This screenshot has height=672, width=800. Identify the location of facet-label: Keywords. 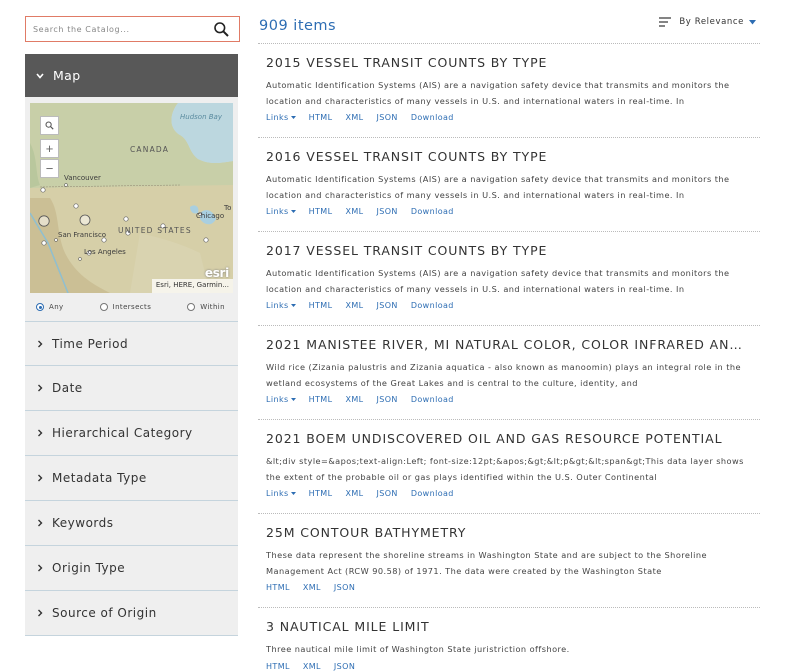
(83, 523).